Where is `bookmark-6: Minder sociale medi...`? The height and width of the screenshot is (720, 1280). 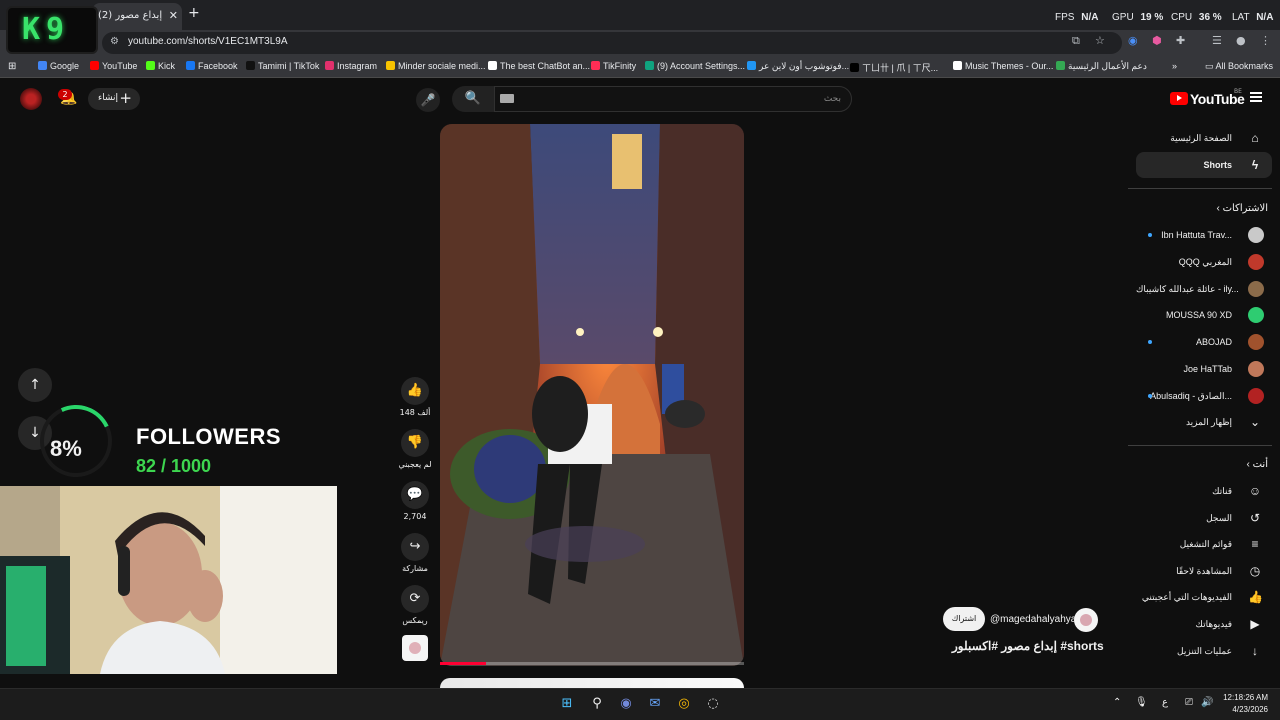 bookmark-6: Minder sociale medi... is located at coordinates (436, 66).